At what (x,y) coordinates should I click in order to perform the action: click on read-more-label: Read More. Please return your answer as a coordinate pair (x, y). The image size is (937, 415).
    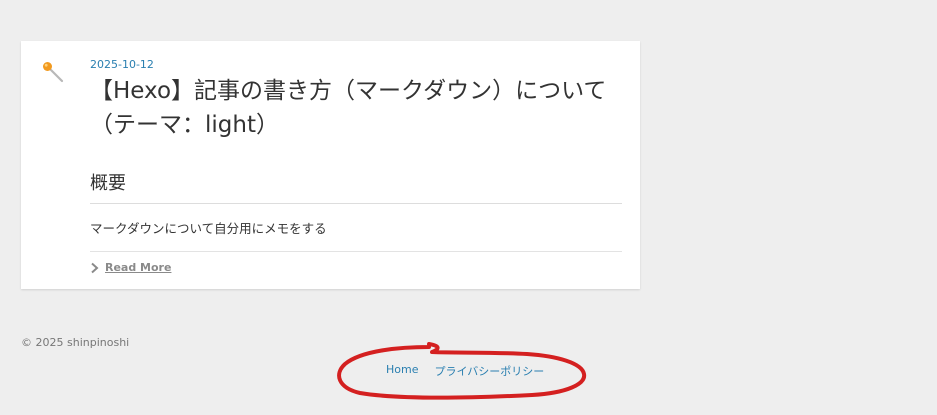
    Looking at the image, I should click on (138, 267).